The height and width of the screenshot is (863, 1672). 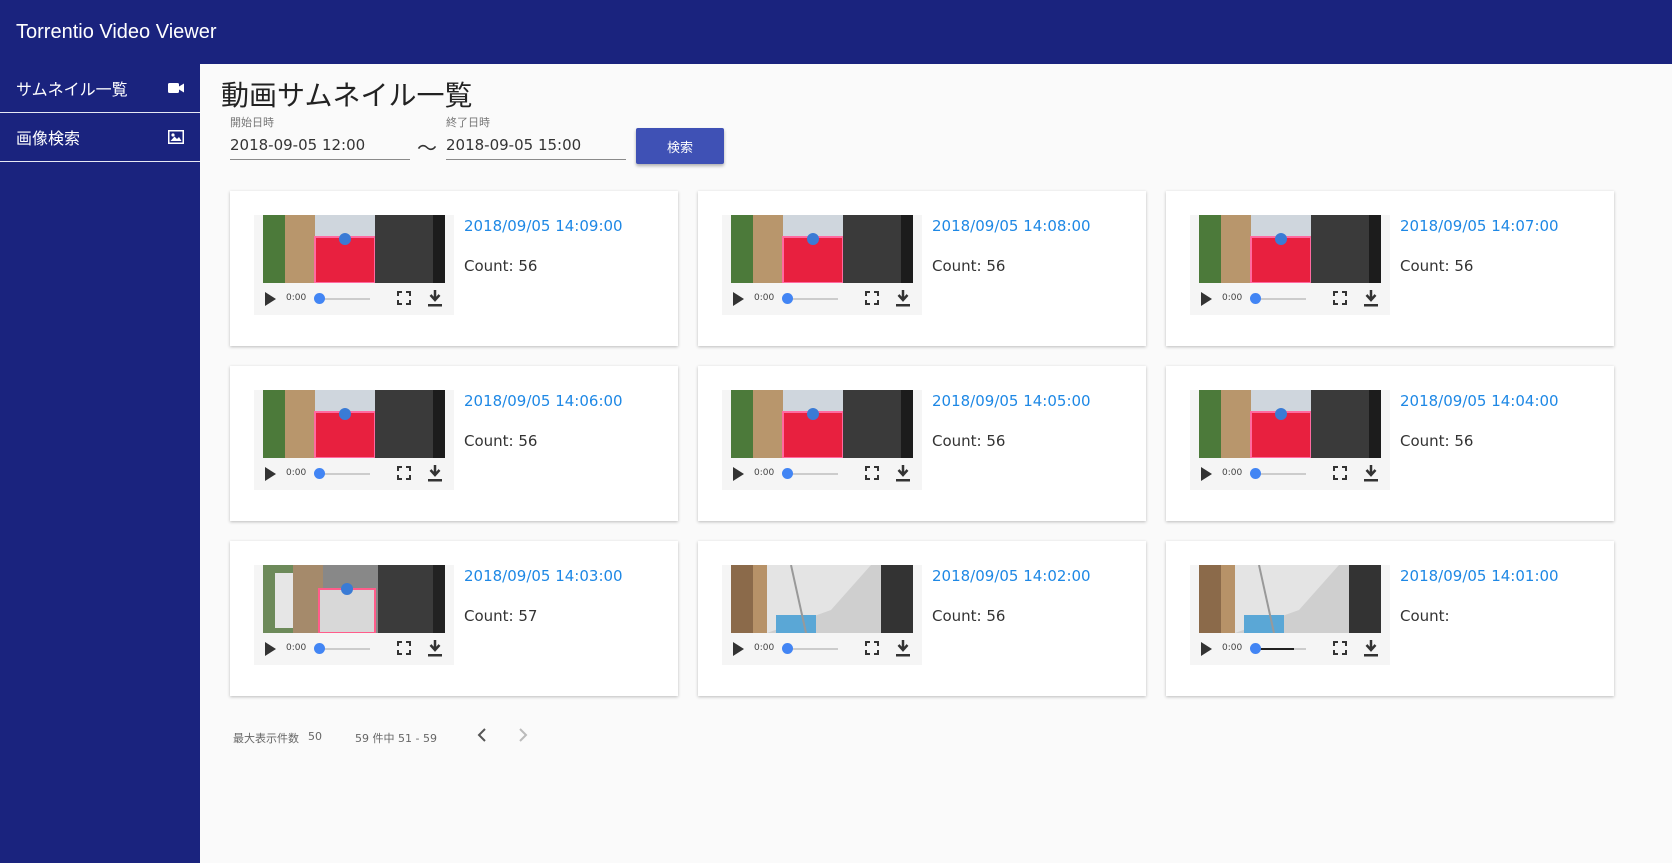 What do you see at coordinates (100, 88) in the screenshot?
I see `sidebar-item-thumbnails: サムネイル一覧` at bounding box center [100, 88].